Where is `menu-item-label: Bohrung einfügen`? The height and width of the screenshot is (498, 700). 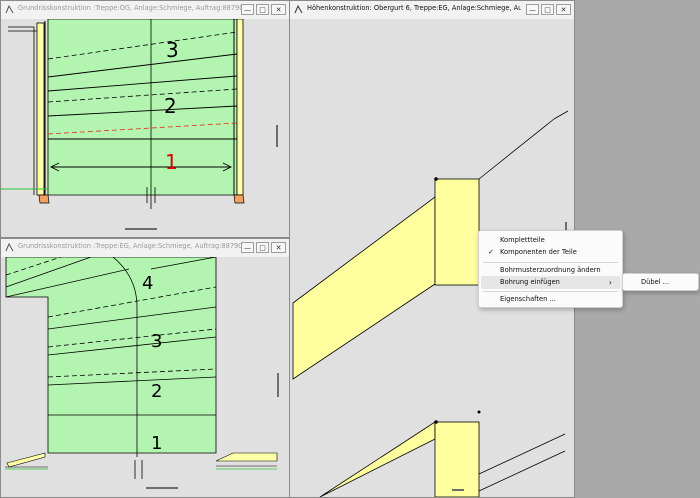
menu-item-label: Bohrung einfügen is located at coordinates (530, 282).